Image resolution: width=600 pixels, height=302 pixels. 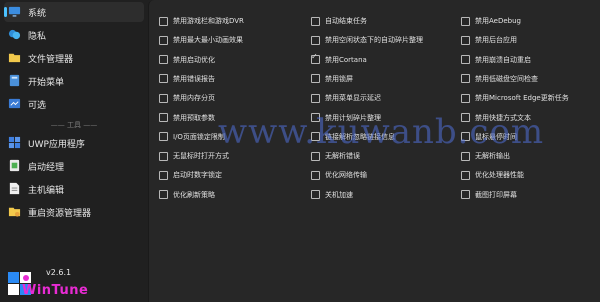 I want to click on option-row: 禁用菜单显示延迟, so click(x=346, y=98).